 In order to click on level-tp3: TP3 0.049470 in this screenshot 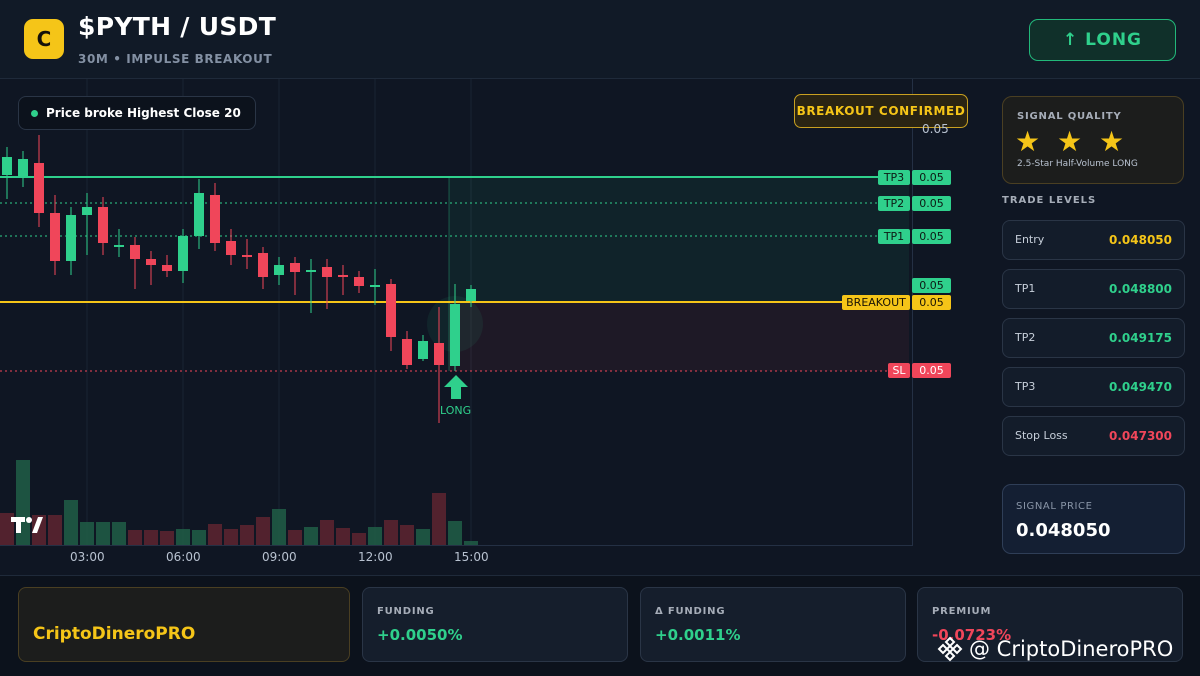, I will do `click(1093, 387)`.